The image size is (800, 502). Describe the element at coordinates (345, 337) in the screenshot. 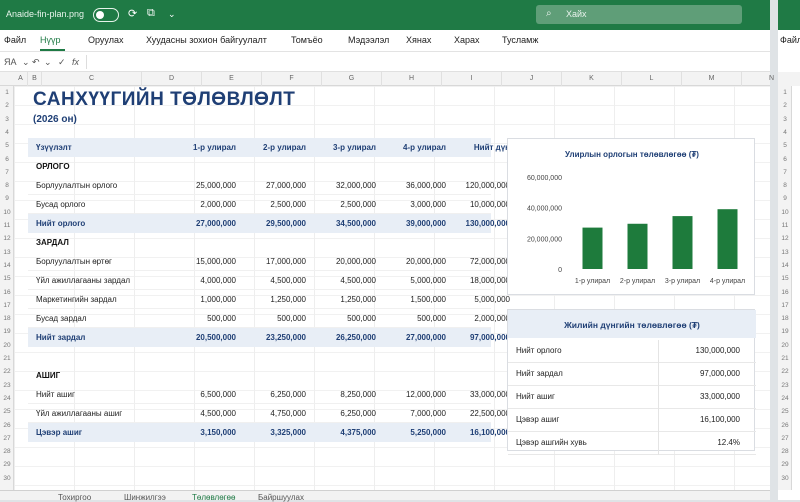

I see `table-cell-value: 26,250,000` at that location.